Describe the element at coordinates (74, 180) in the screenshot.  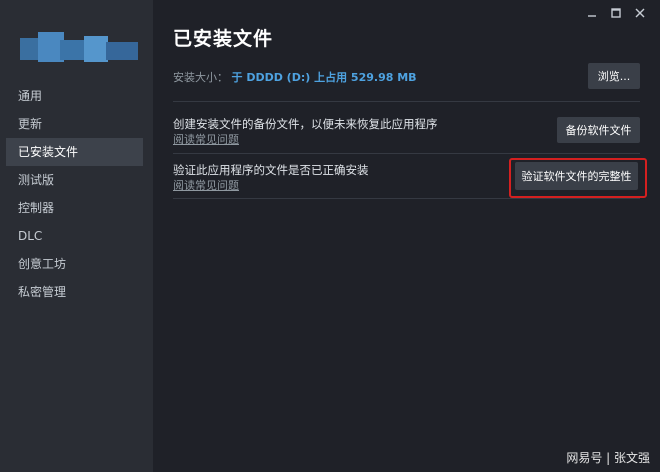
I see `sidebar-item-betas: 测试版` at that location.